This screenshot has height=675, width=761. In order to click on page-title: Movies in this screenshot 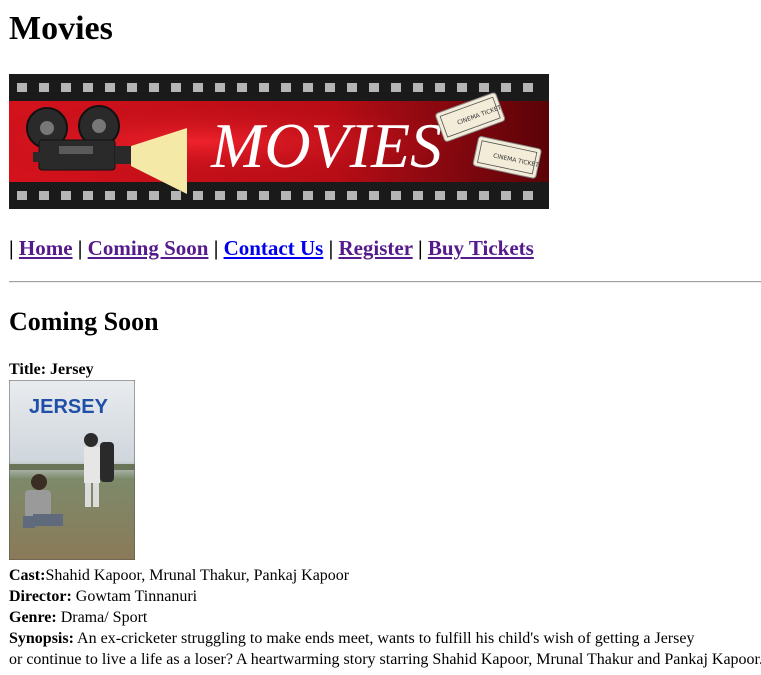, I will do `click(61, 28)`.